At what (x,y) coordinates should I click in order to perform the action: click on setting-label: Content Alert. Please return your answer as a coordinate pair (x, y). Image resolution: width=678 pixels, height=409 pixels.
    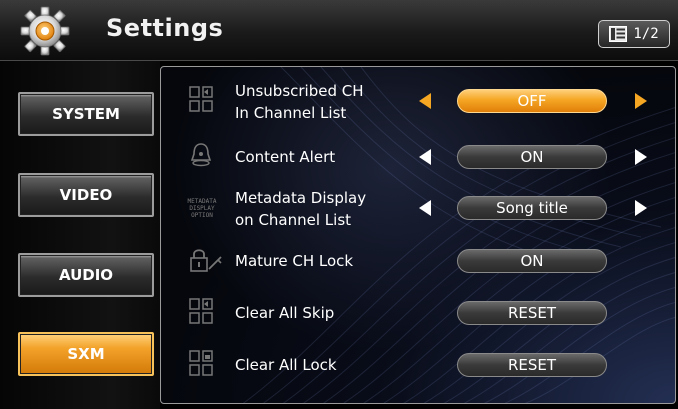
    Looking at the image, I should click on (285, 157).